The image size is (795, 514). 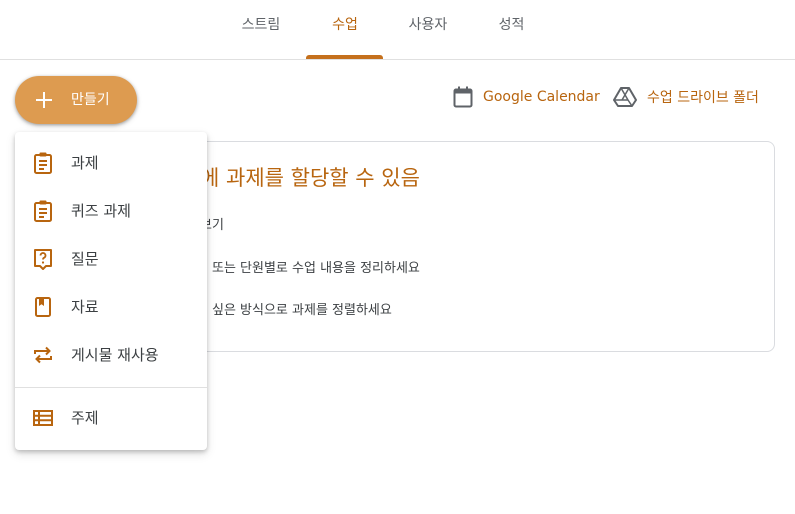 What do you see at coordinates (111, 418) in the screenshot?
I see `menu-item-topic: 주제` at bounding box center [111, 418].